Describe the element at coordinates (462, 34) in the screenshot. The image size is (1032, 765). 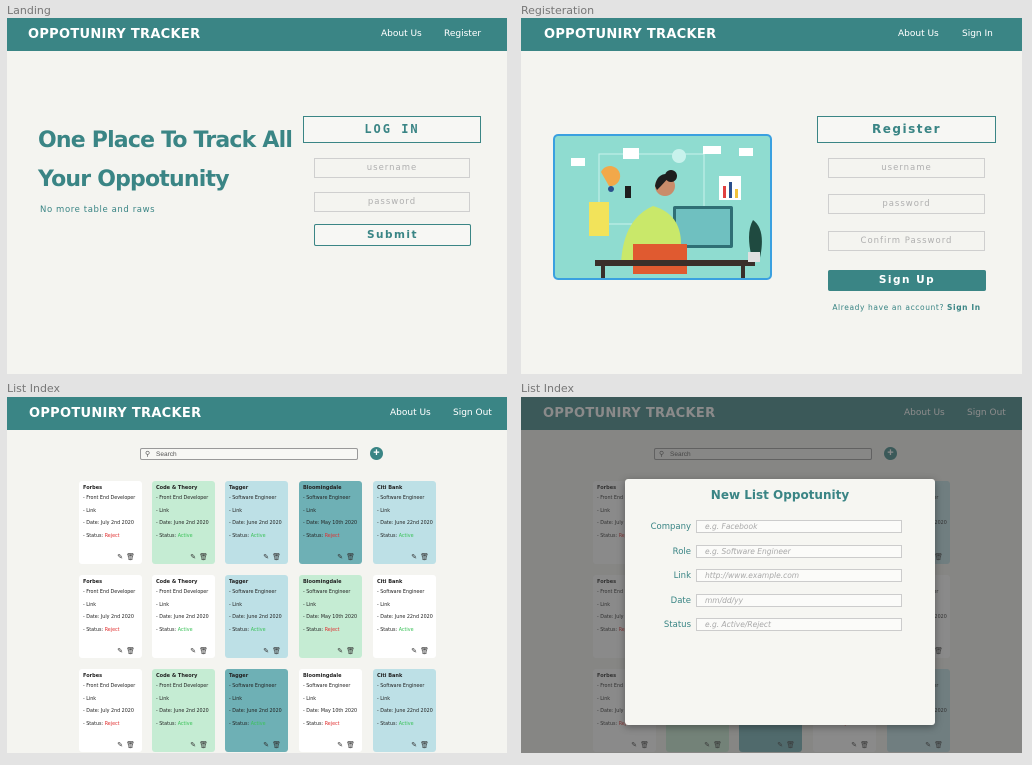
I see `nav-register-link: Register` at that location.